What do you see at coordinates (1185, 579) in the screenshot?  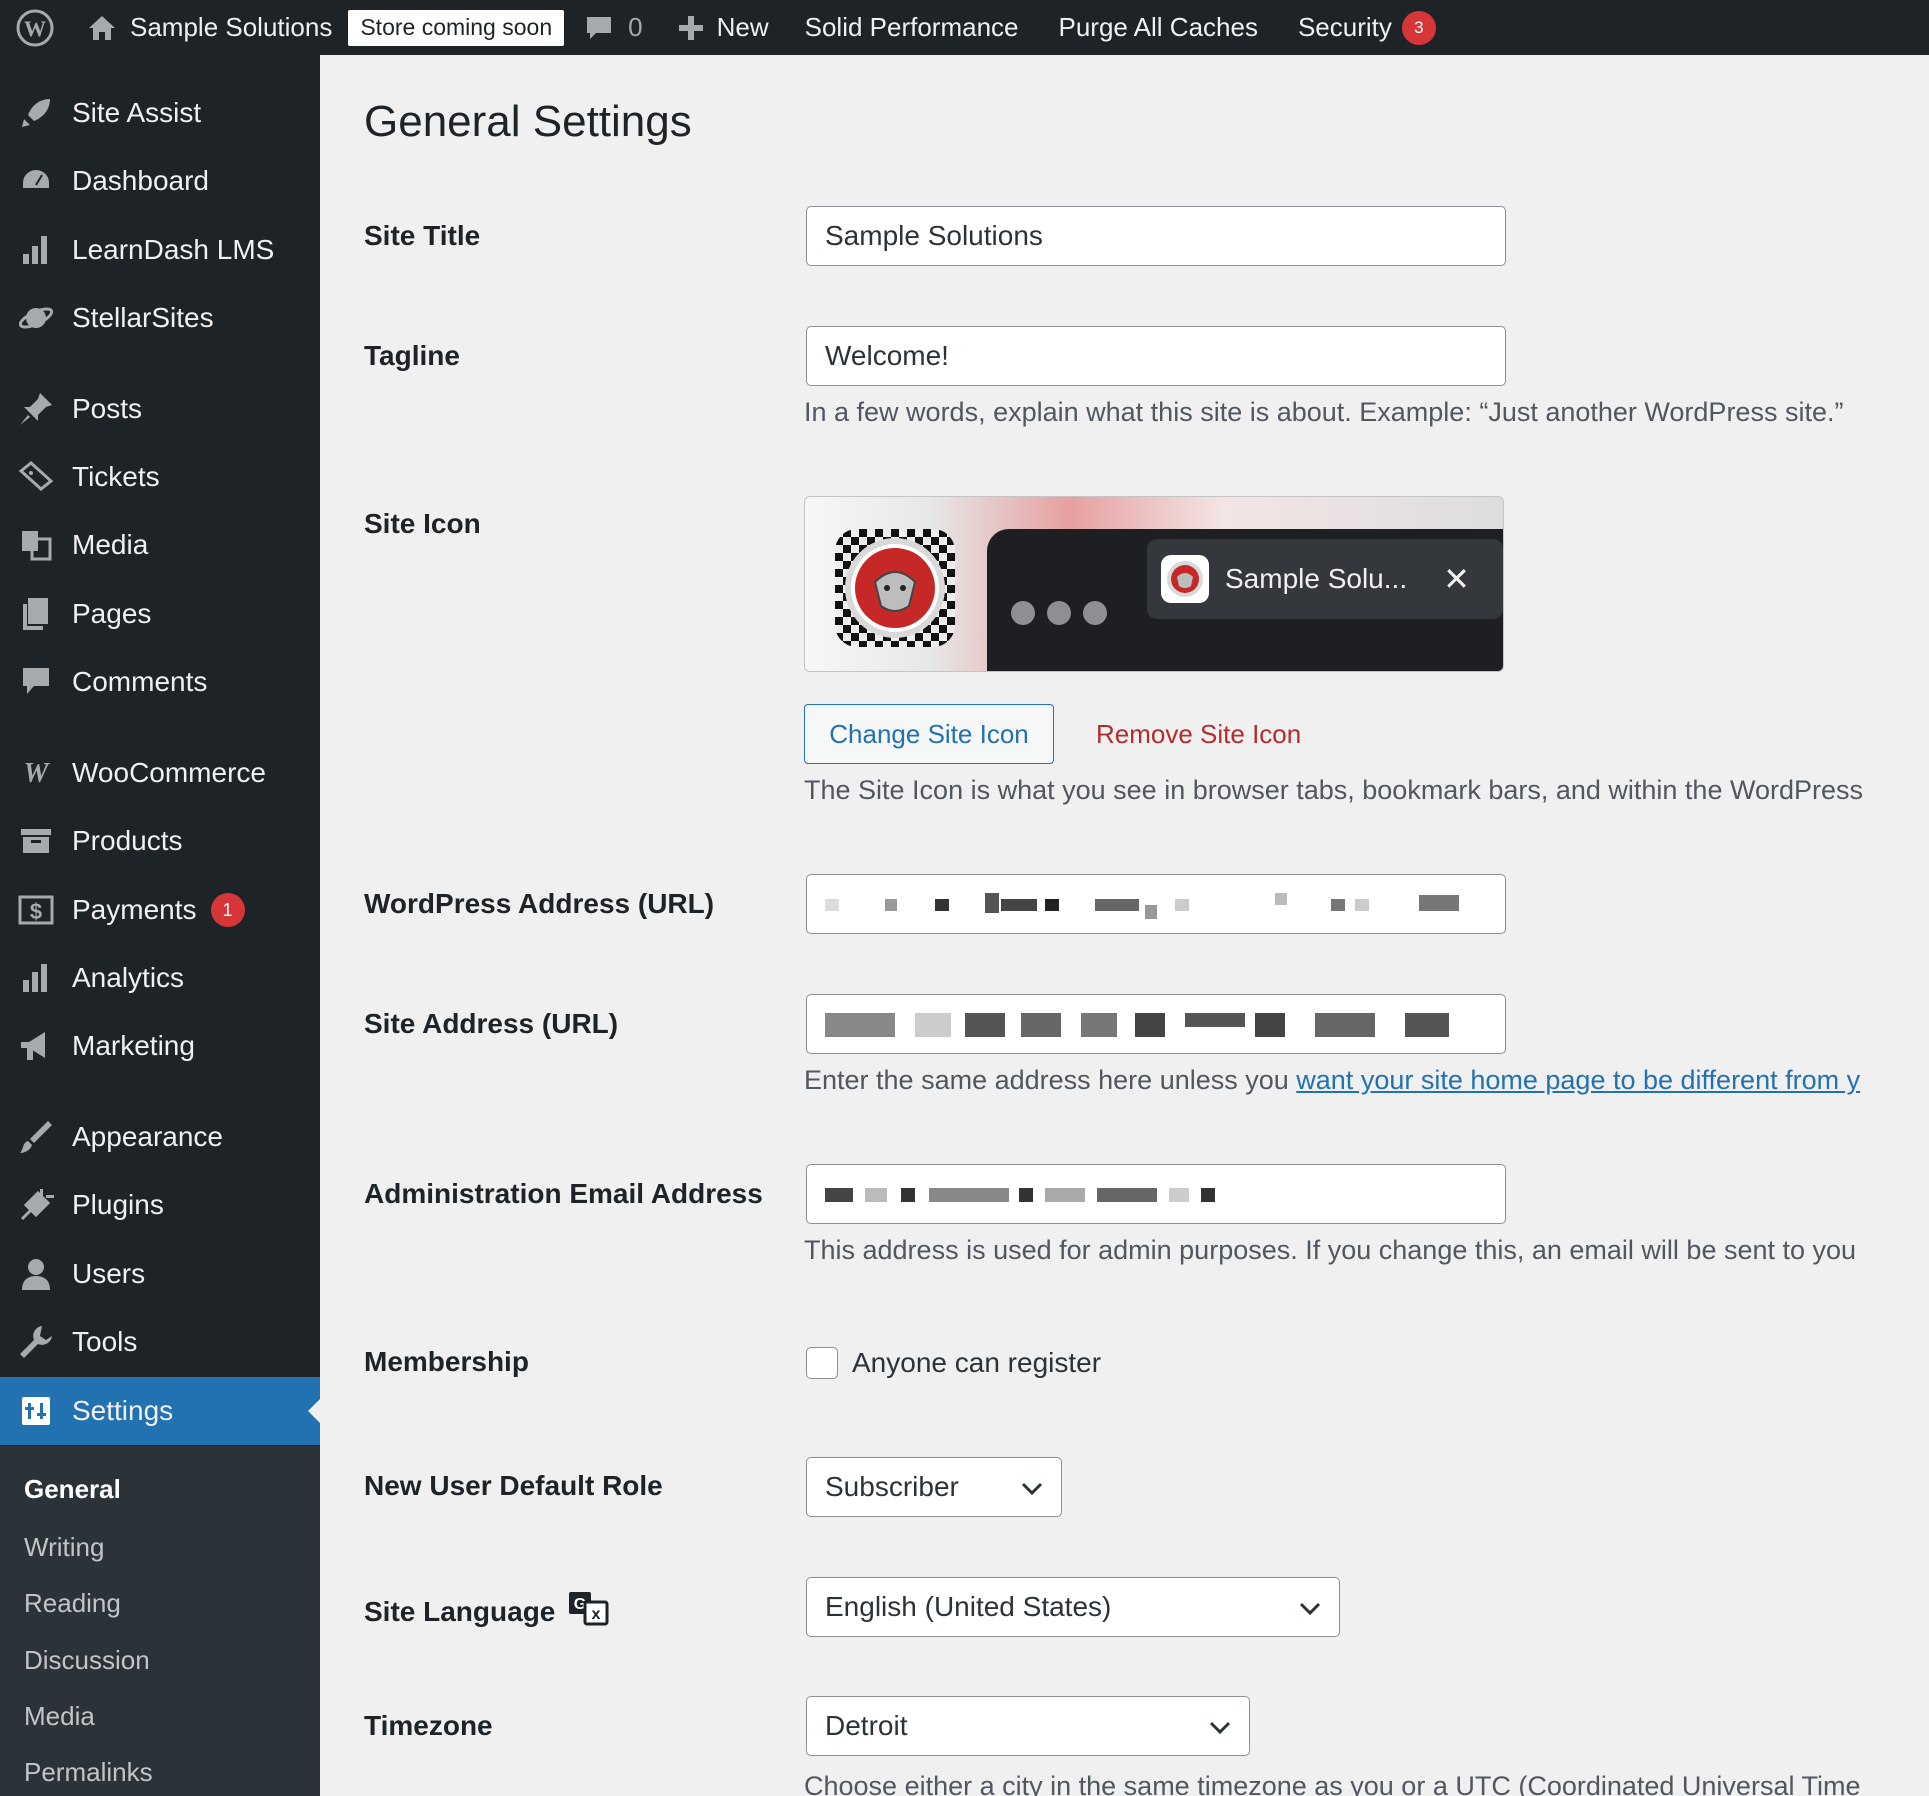 I see `tab-favicon-icon` at bounding box center [1185, 579].